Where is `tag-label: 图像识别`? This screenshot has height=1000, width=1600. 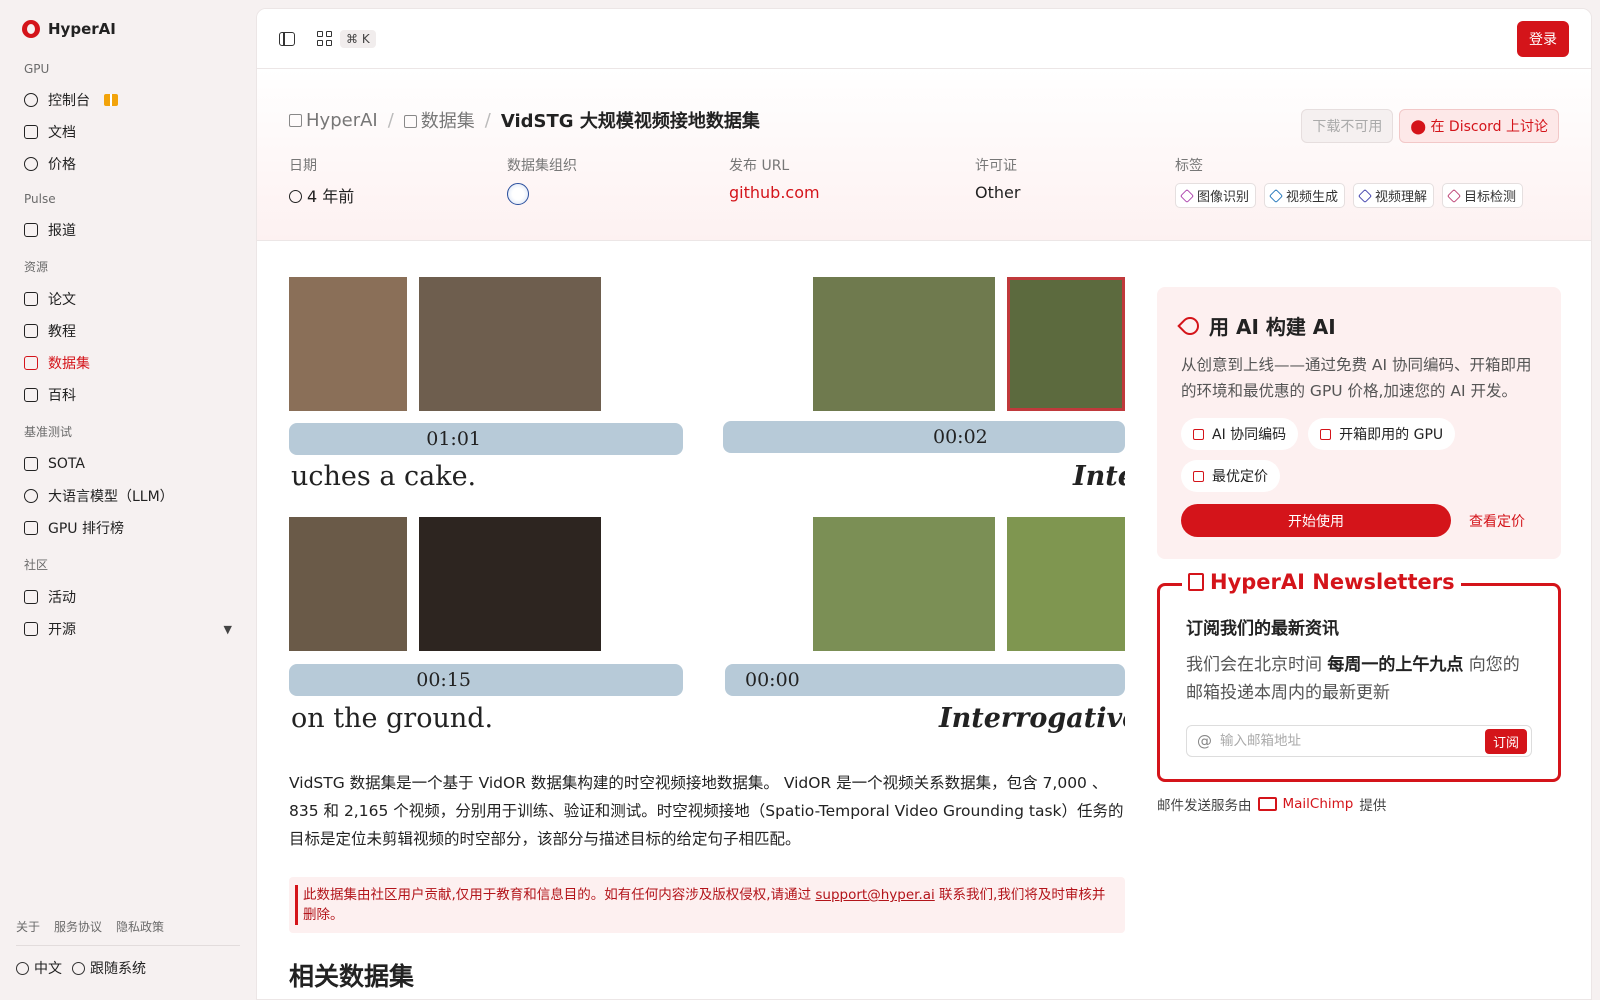
tag-label: 图像识别 is located at coordinates (1223, 197).